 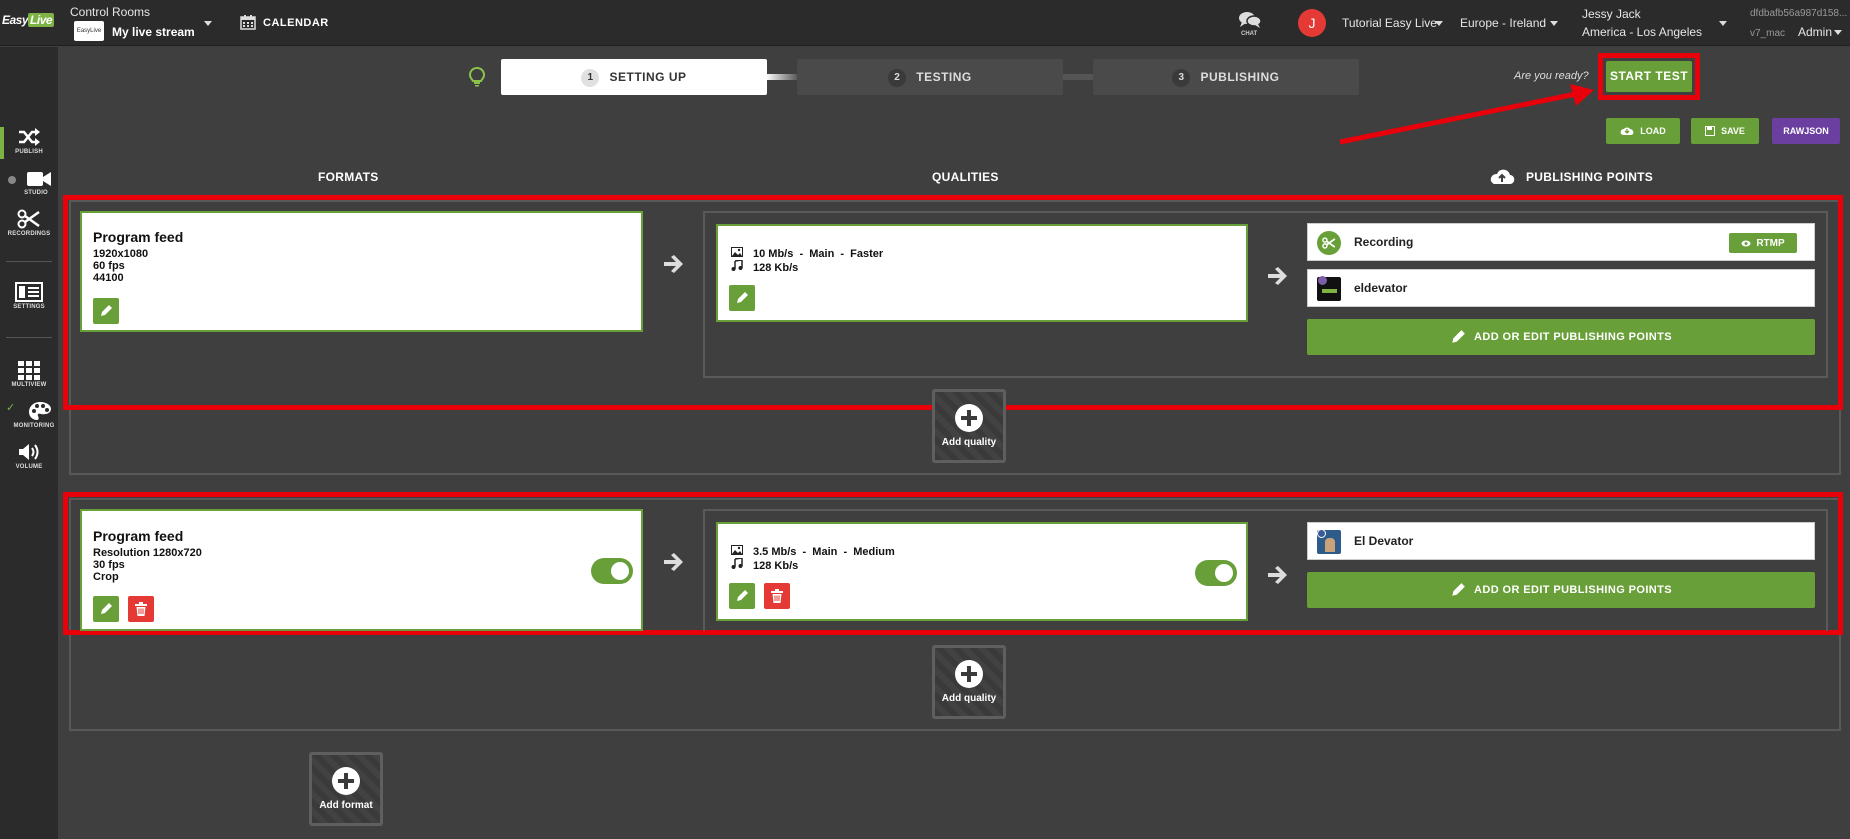 What do you see at coordinates (1611, 14) in the screenshot?
I see `user-name: Jessy Jack` at bounding box center [1611, 14].